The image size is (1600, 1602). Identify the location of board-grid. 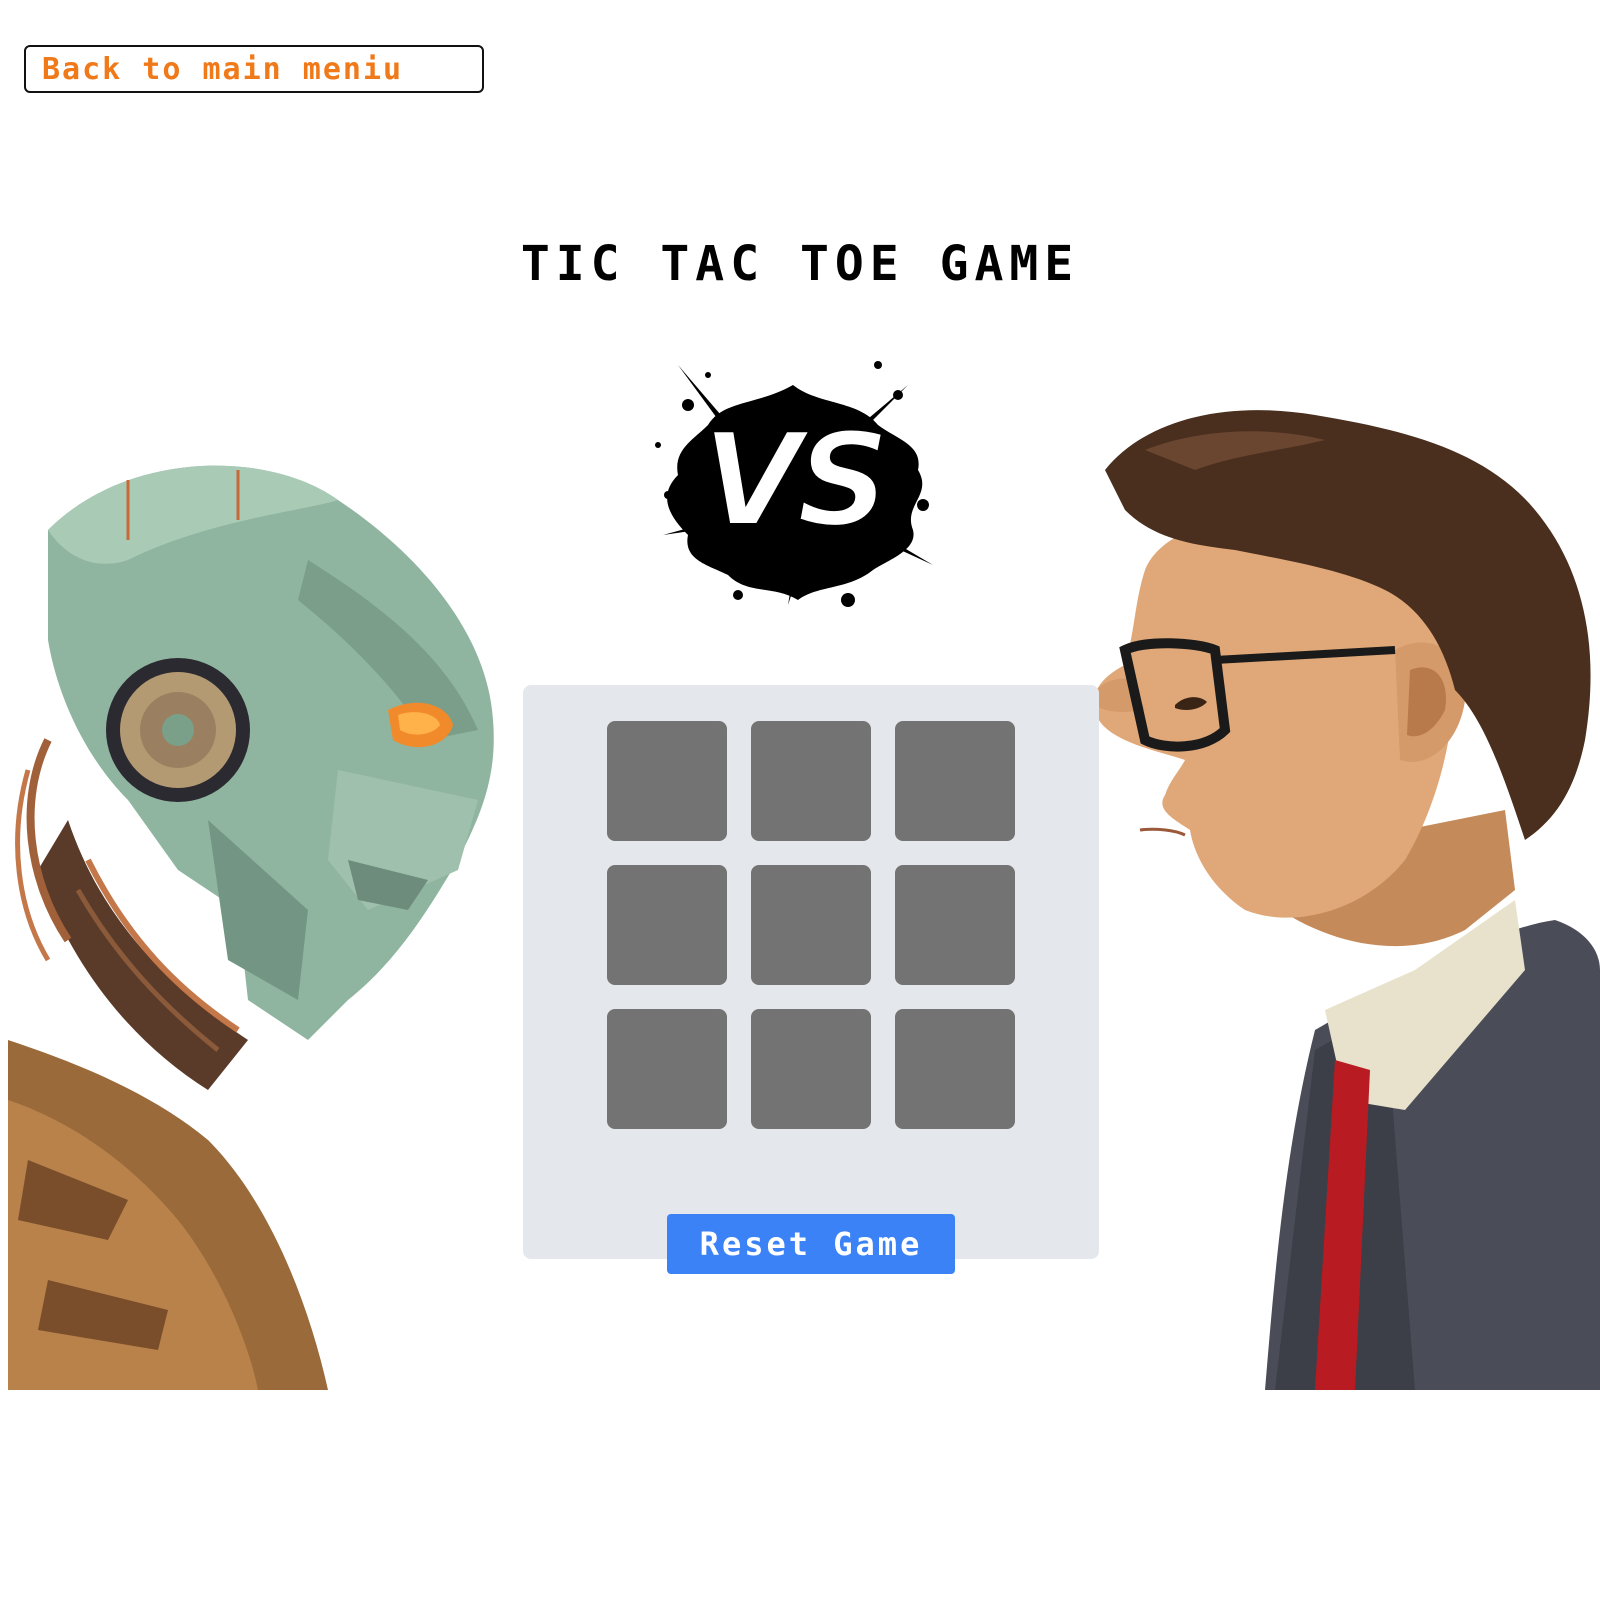
(811, 925).